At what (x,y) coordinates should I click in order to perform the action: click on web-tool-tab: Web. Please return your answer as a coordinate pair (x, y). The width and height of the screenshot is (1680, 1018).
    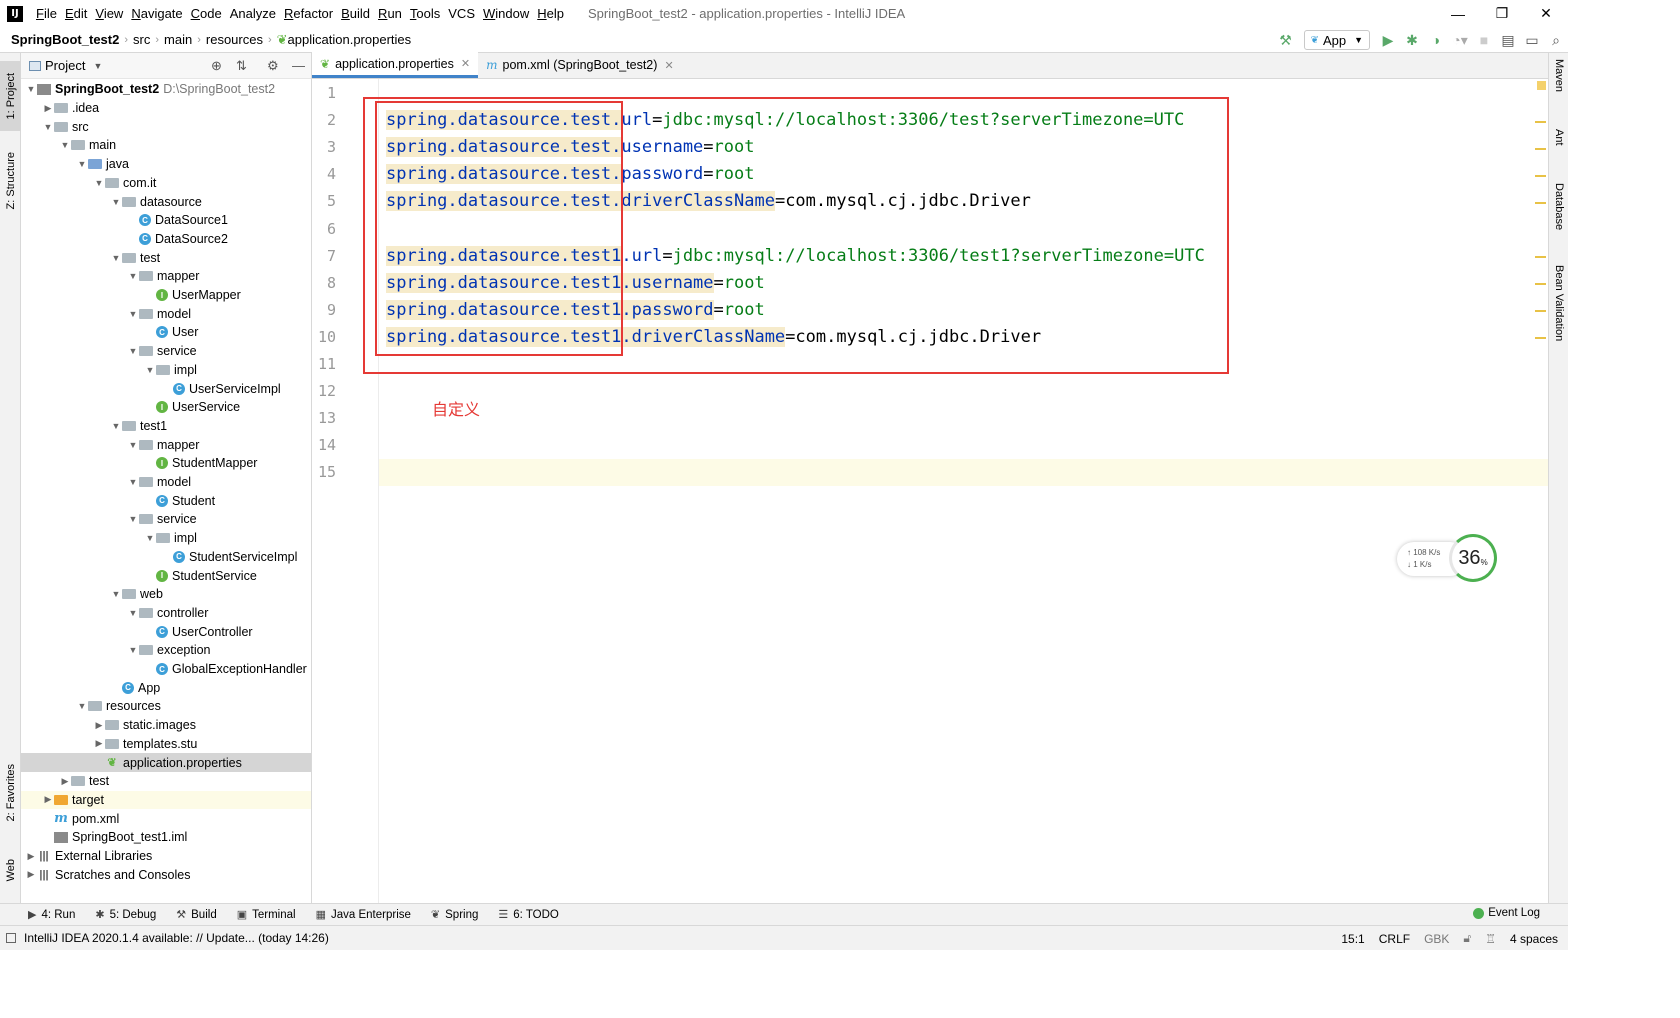
    Looking at the image, I should click on (10, 870).